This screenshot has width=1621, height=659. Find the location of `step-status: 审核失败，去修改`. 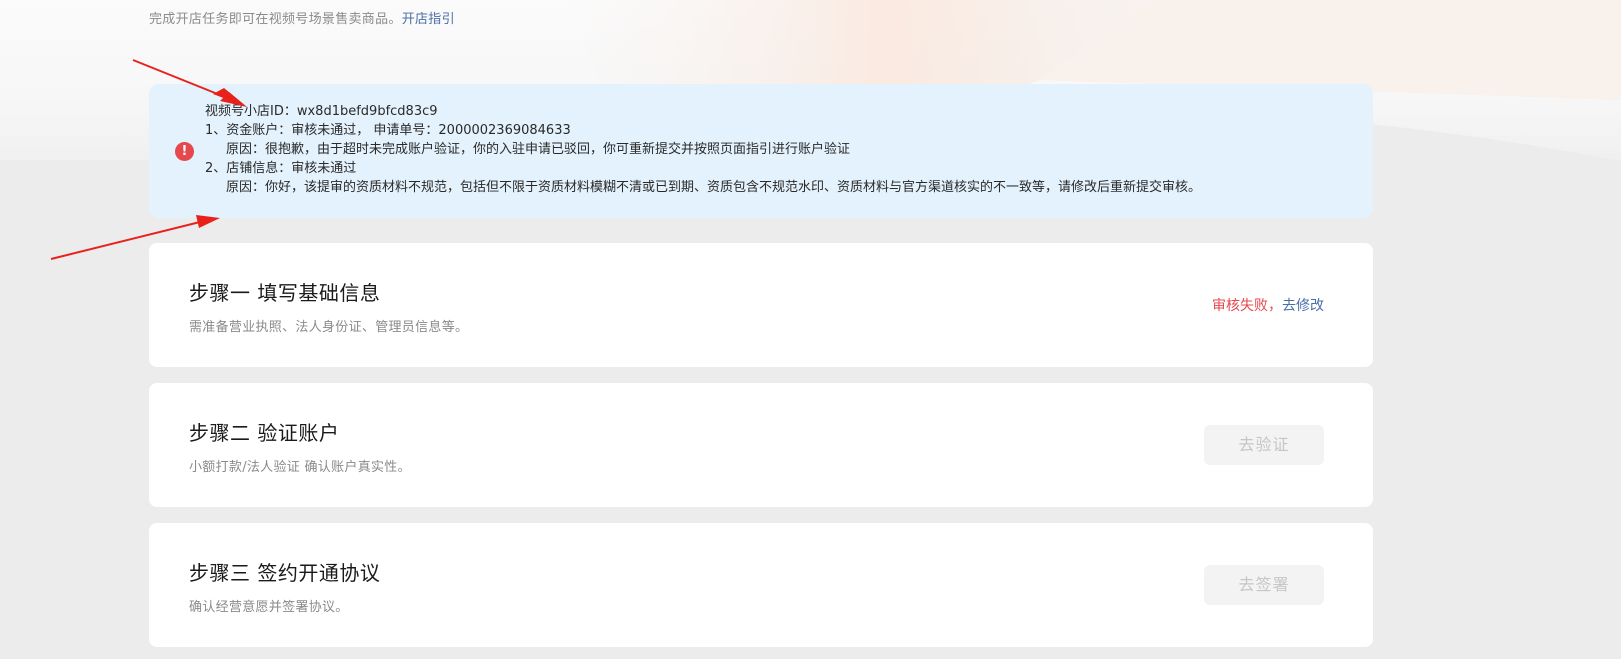

step-status: 审核失败，去修改 is located at coordinates (1268, 305).